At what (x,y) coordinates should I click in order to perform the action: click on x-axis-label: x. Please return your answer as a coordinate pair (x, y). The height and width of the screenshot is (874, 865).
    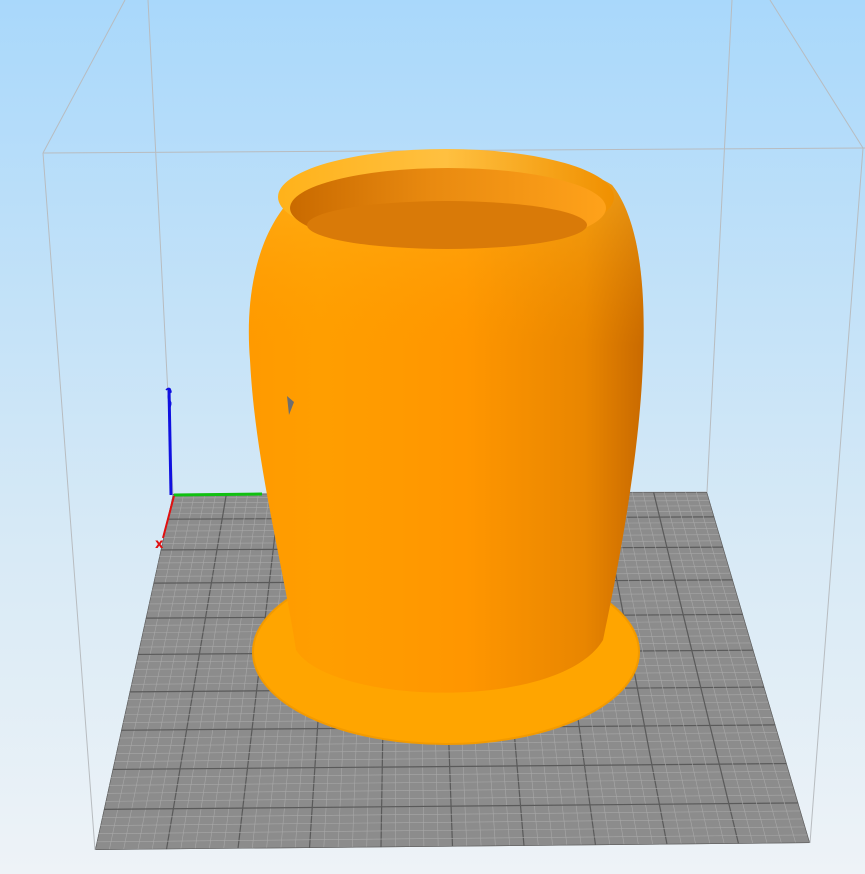
    Looking at the image, I should click on (159, 544).